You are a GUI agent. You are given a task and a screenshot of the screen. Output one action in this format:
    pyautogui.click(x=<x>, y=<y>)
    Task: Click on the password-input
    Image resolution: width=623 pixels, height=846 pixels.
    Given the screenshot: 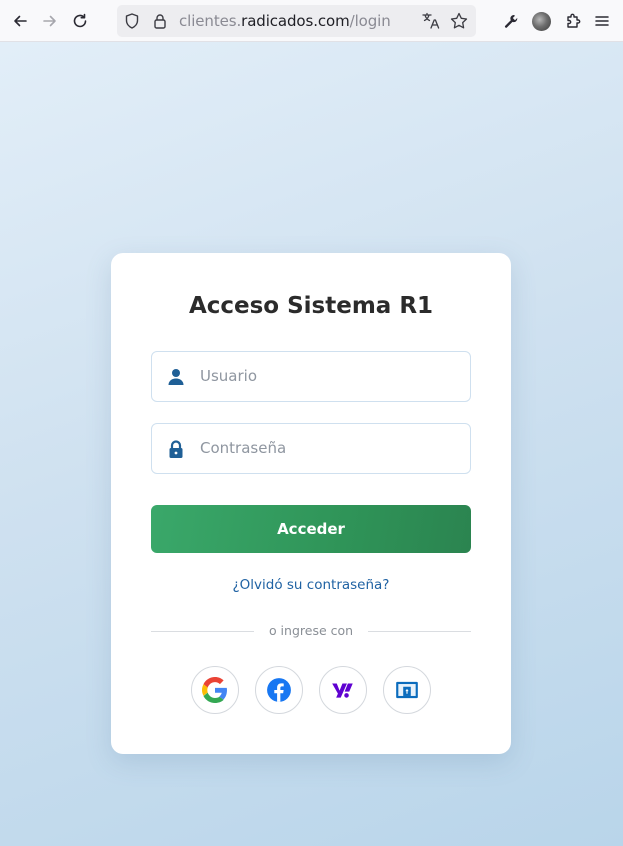 What is the action you would take?
    pyautogui.click(x=330, y=448)
    